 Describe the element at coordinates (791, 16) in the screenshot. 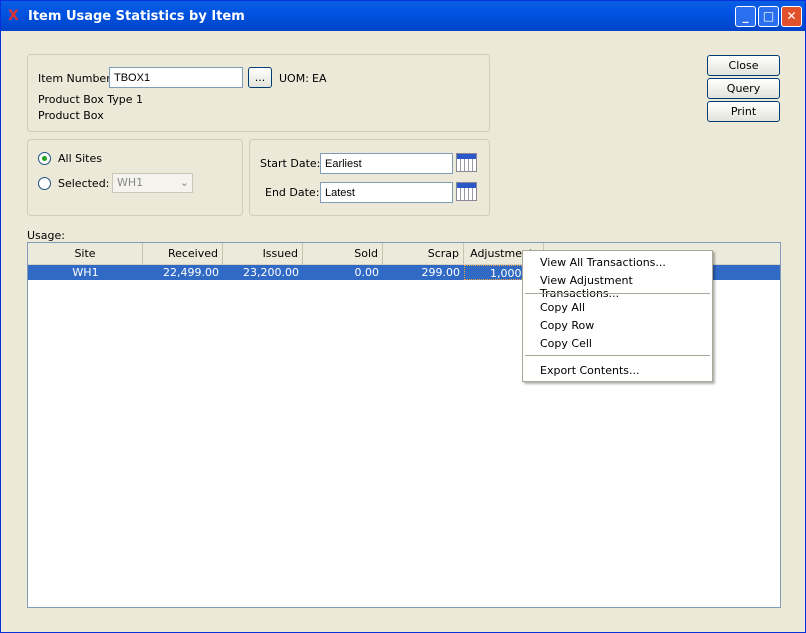

I see `close-window-button: ✕` at that location.